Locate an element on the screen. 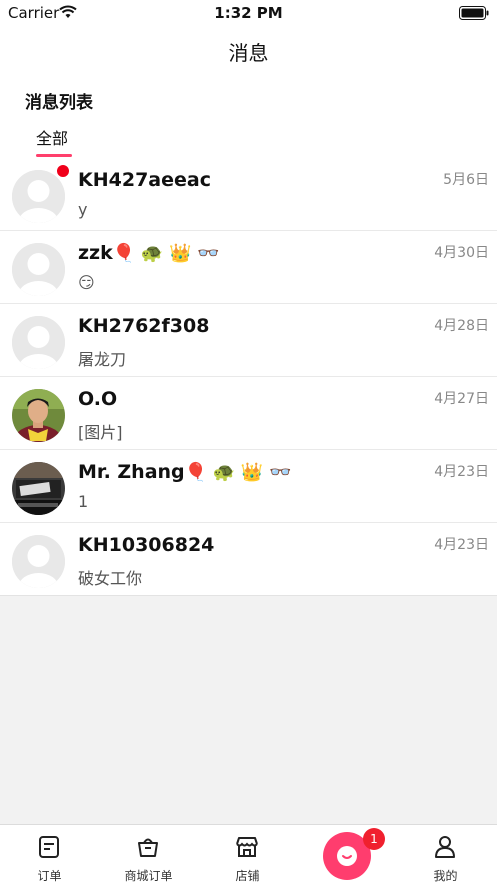 This screenshot has height=884, width=497. message-date: 5月6日 is located at coordinates (466, 180).